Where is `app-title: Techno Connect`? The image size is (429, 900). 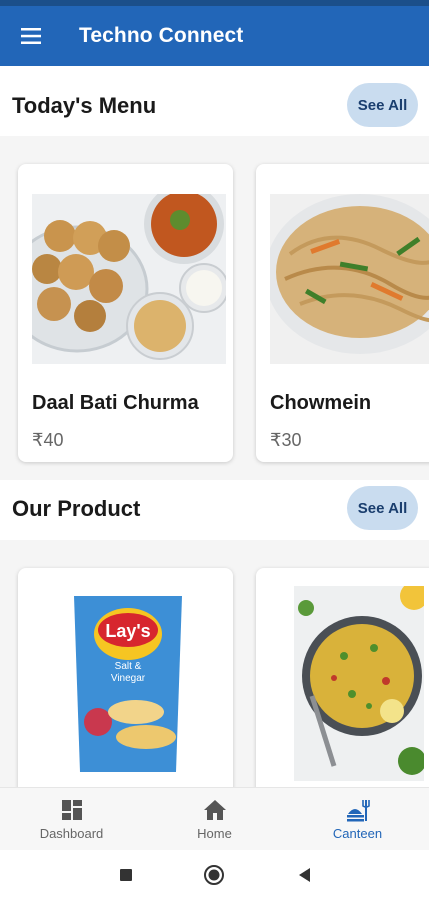
app-title: Techno Connect is located at coordinates (161, 35).